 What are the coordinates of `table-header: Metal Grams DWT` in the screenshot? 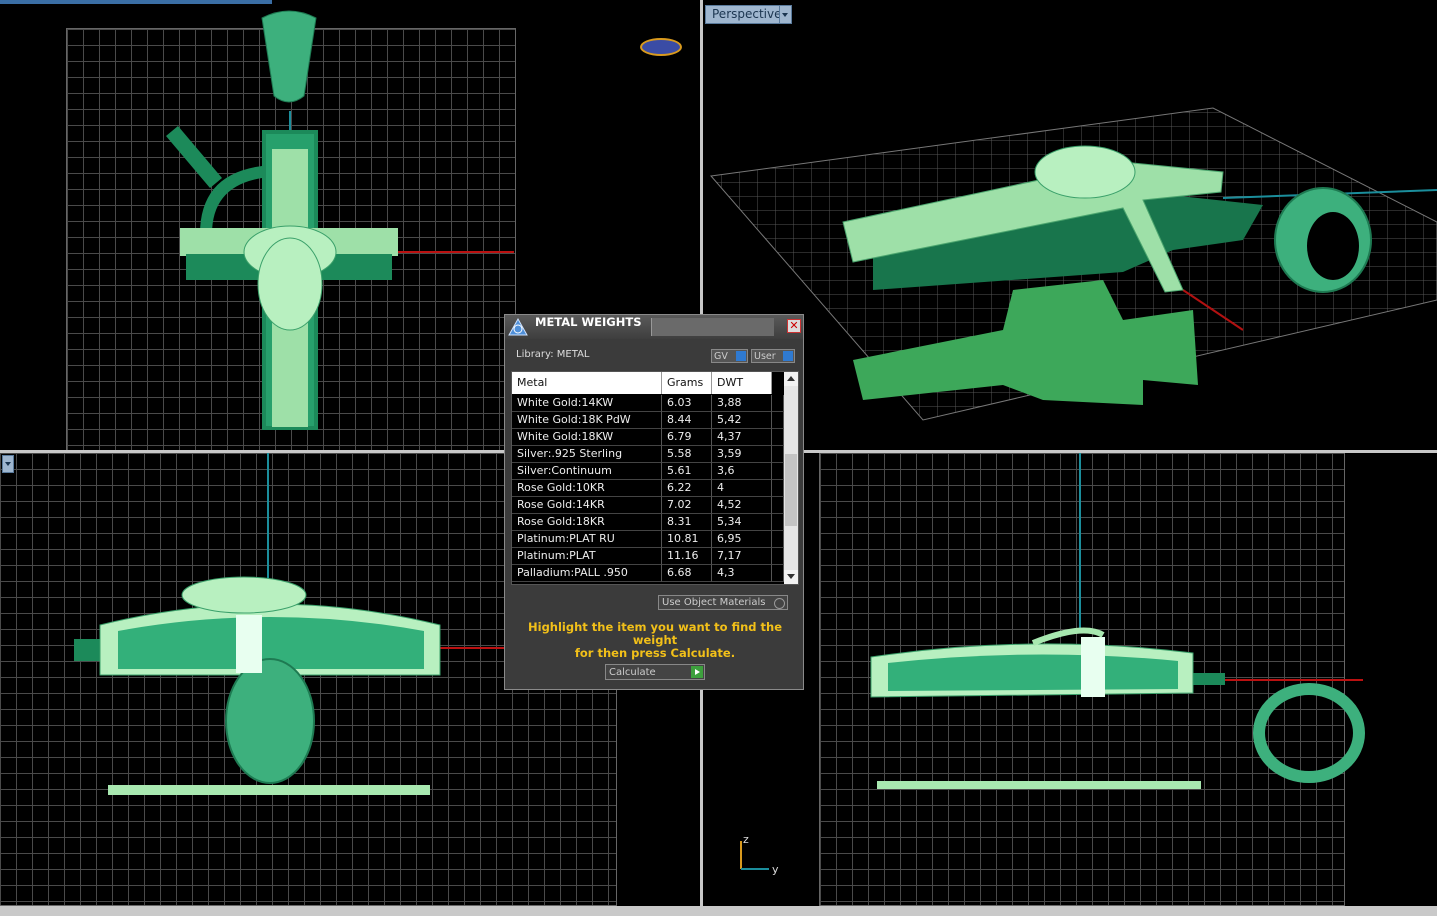 It's located at (642, 383).